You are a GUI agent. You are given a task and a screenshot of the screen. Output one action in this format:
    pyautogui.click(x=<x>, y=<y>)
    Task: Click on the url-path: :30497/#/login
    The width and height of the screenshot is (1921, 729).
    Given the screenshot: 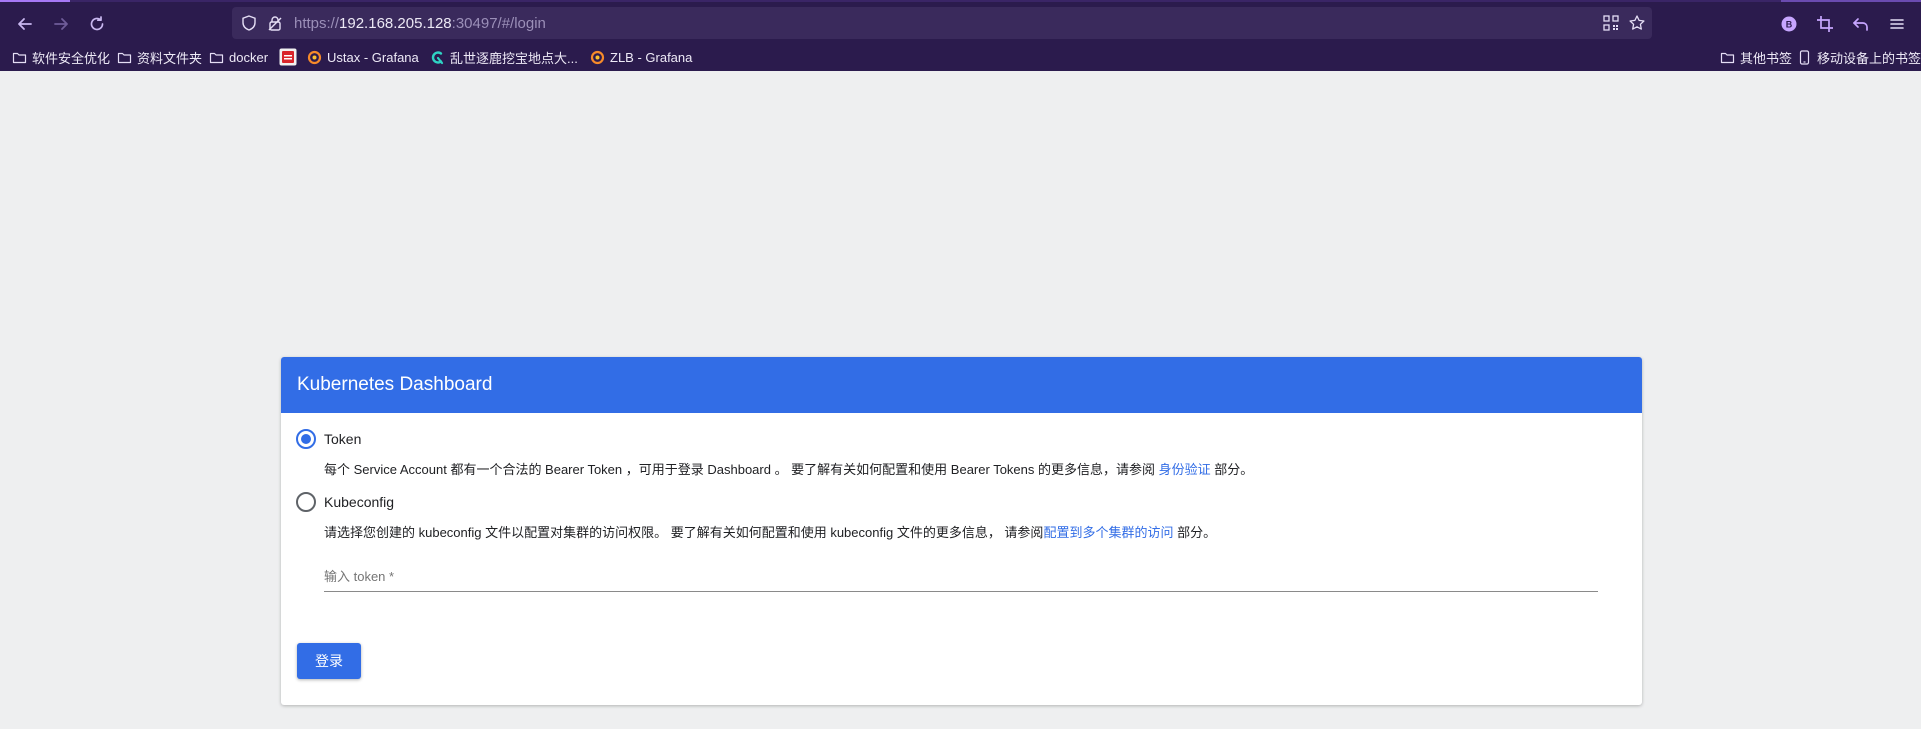 What is the action you would take?
    pyautogui.click(x=498, y=23)
    